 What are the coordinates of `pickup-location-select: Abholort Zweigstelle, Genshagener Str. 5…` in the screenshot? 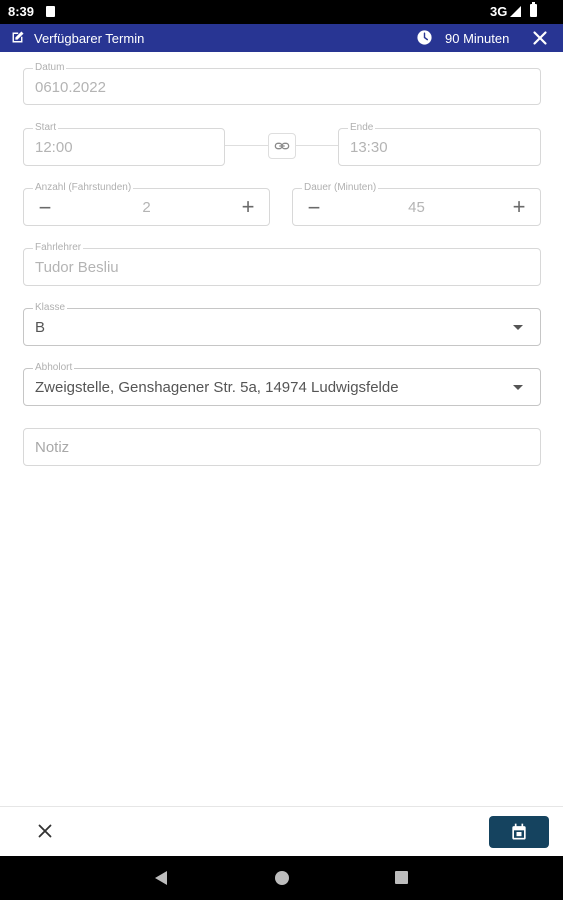 It's located at (282, 384).